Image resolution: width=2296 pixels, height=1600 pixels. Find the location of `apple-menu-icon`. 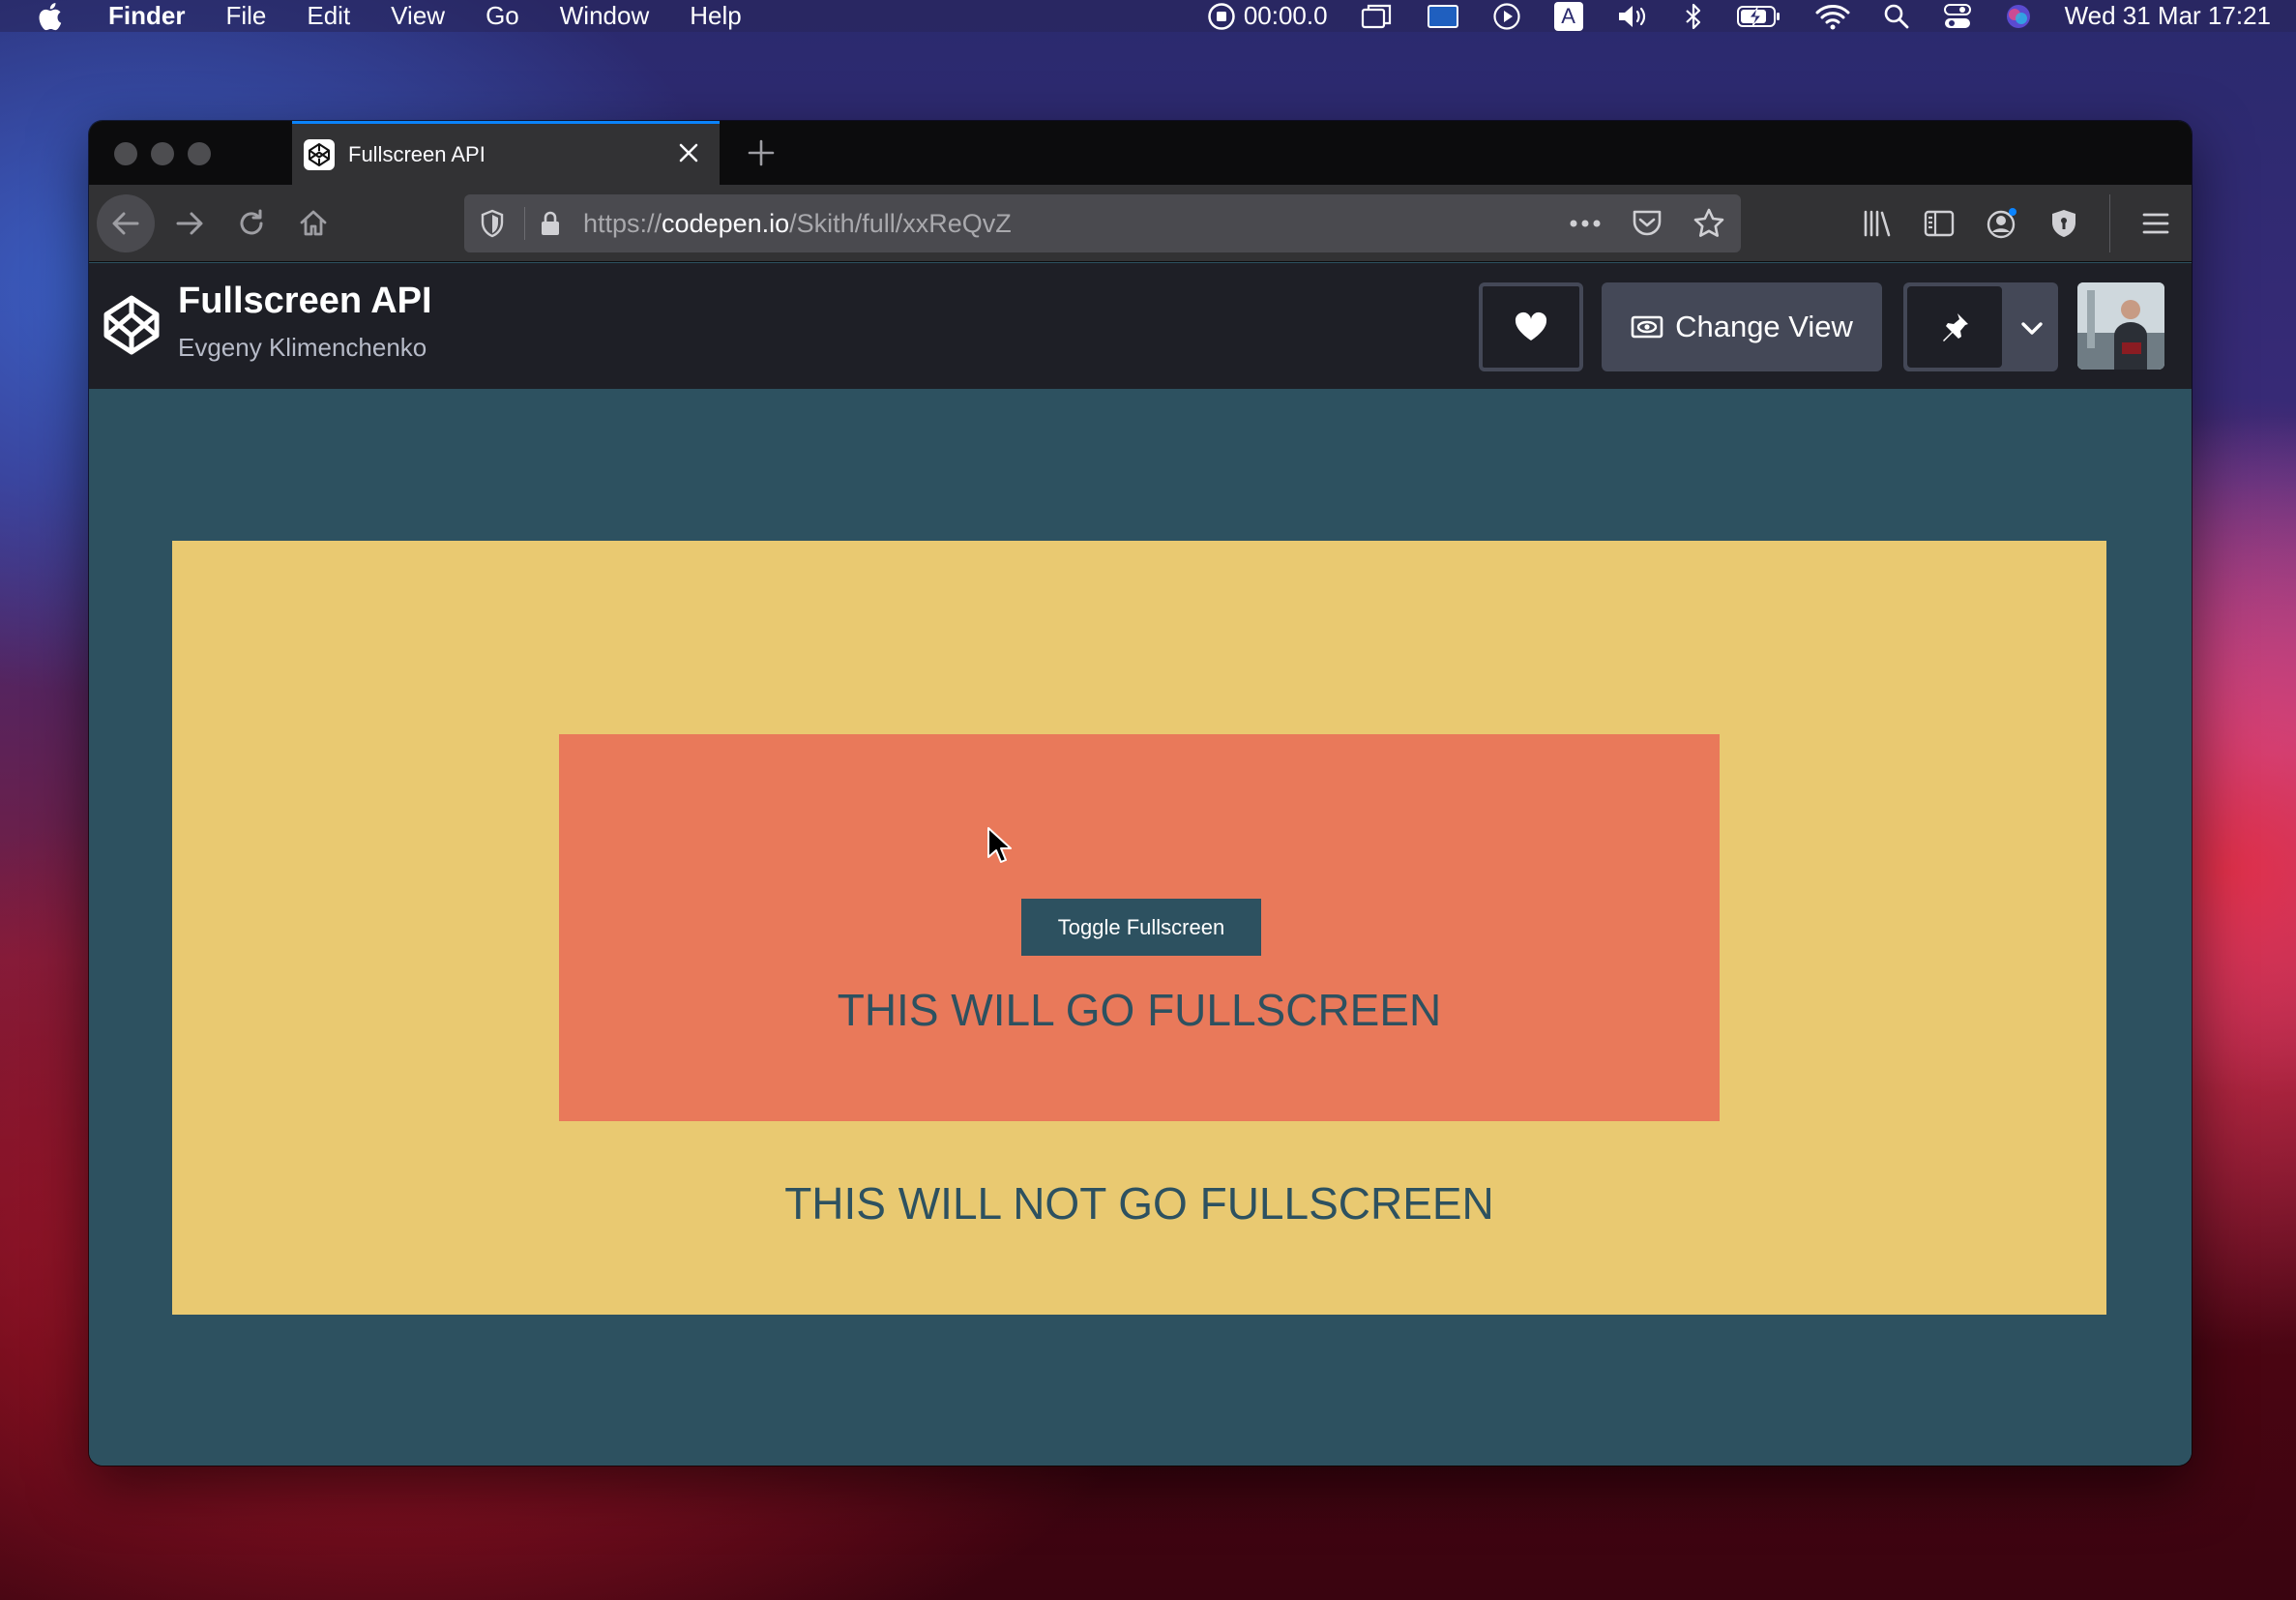

apple-menu-icon is located at coordinates (53, 16).